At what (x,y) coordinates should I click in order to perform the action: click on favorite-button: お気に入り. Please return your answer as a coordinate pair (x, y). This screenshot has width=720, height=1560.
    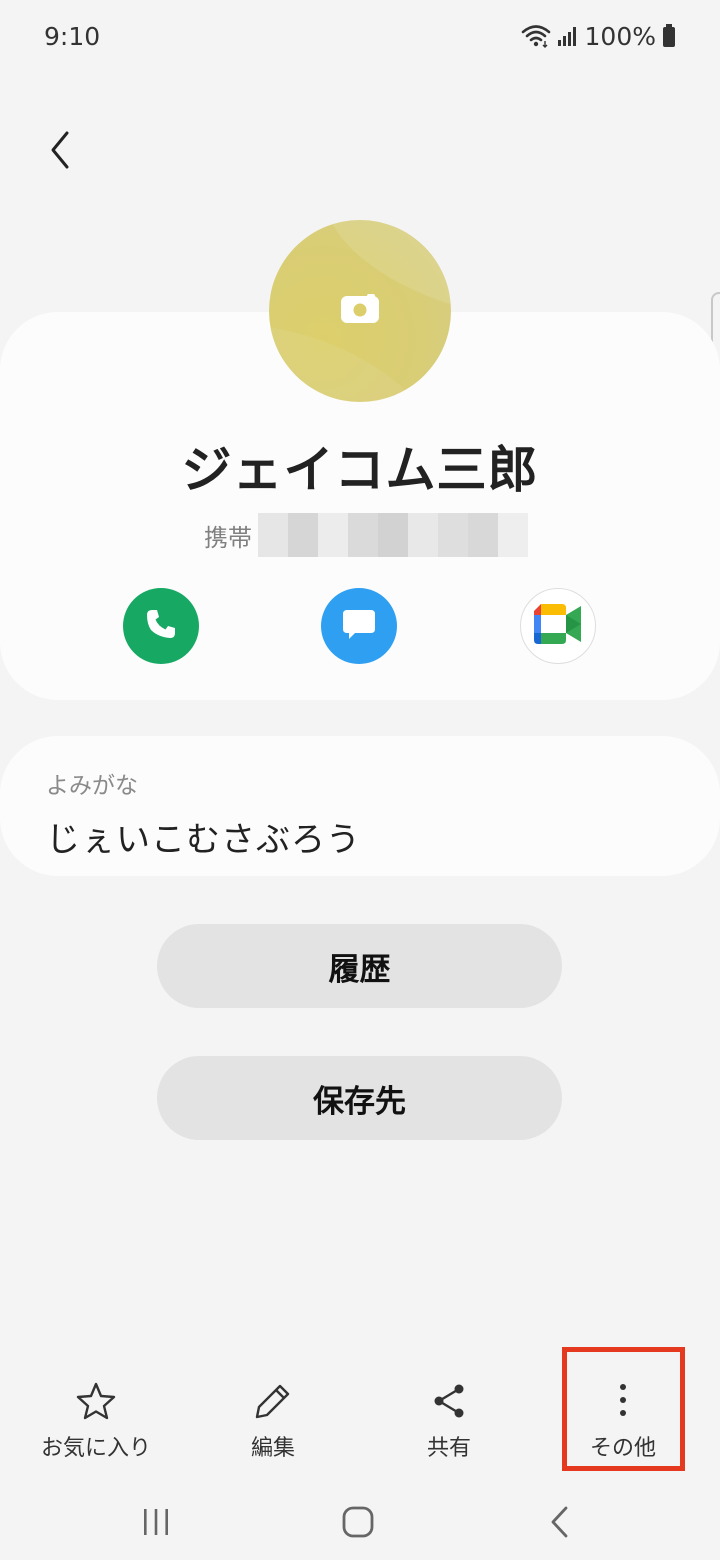
    Looking at the image, I should click on (96, 1420).